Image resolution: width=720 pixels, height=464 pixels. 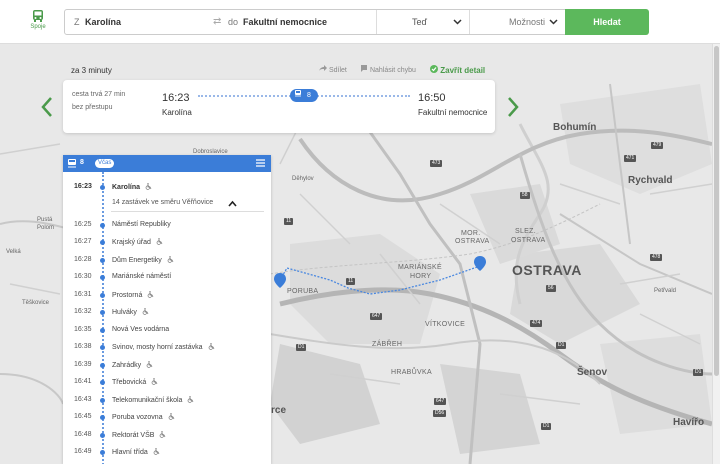 I want to click on departure-time: 16:23, so click(x=176, y=98).